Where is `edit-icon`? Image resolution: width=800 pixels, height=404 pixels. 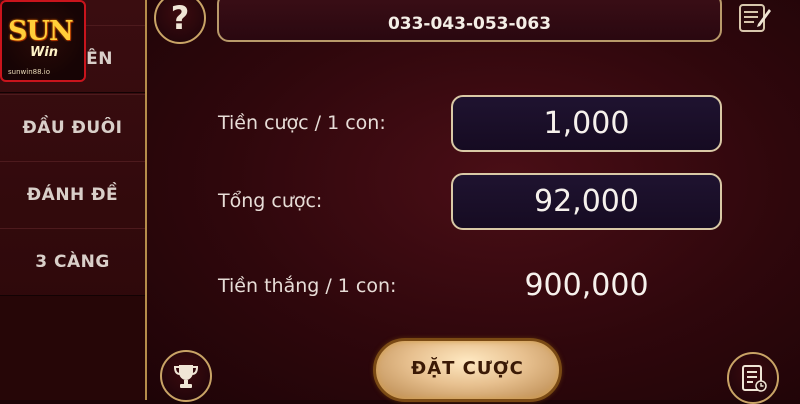 edit-icon is located at coordinates (755, 18).